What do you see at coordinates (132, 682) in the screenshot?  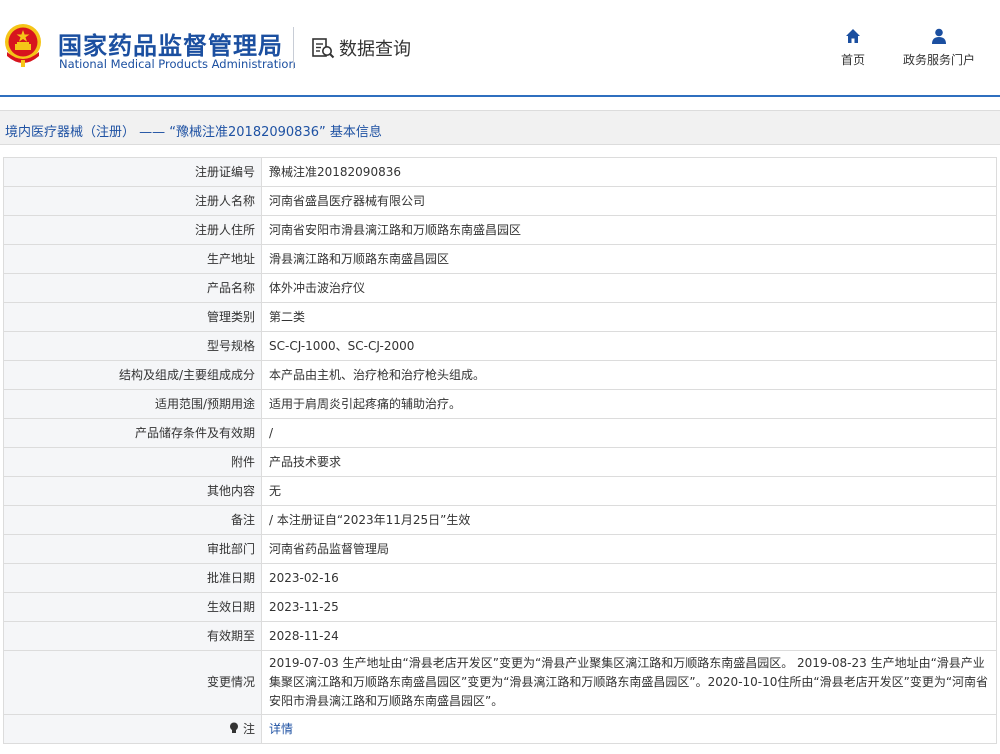 I see `field-label: 变更情况` at bounding box center [132, 682].